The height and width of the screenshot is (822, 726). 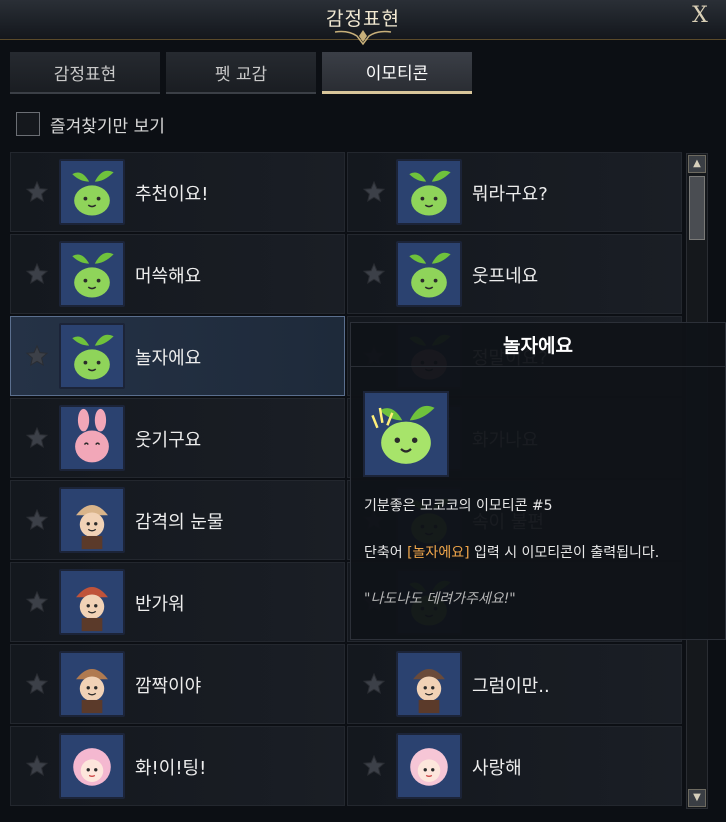 I want to click on emoticon-name: 화!이!팅!, so click(x=171, y=768).